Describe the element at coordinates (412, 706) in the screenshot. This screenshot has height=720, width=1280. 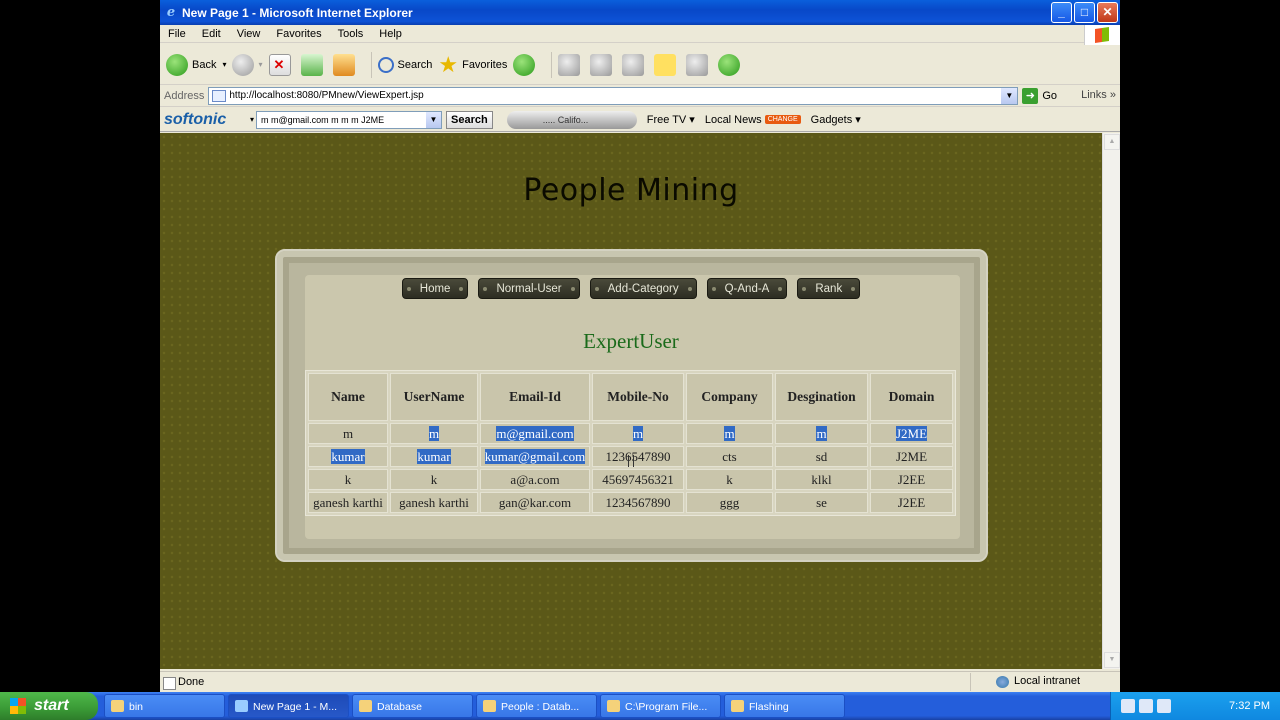
I see `task-database: Database` at that location.